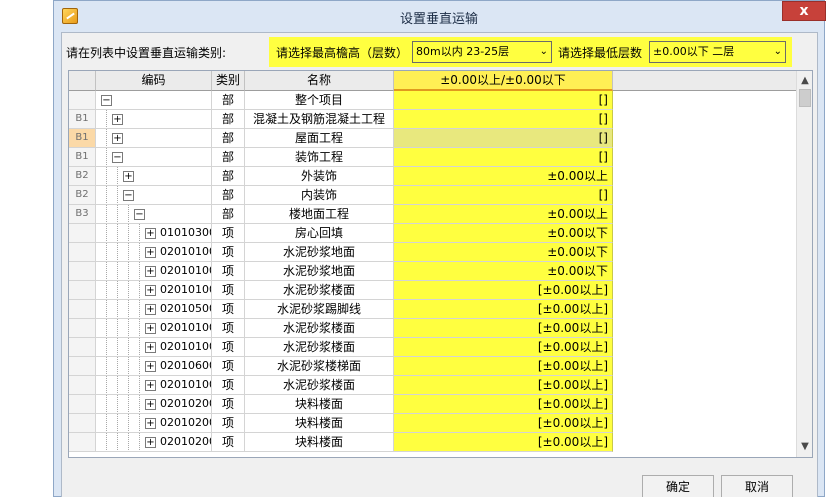 The width and height of the screenshot is (838, 497). What do you see at coordinates (757, 486) in the screenshot?
I see `cancel-button: 取消` at bounding box center [757, 486].